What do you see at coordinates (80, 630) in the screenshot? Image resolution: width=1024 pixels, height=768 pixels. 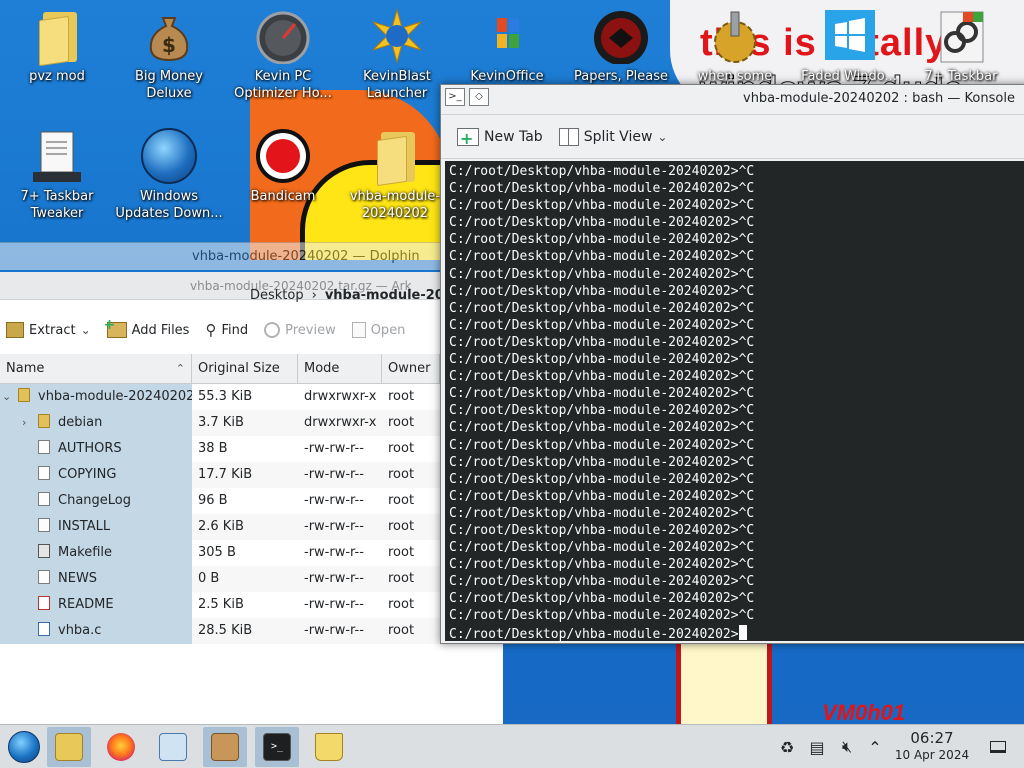 I see `file-name: vhba.c` at bounding box center [80, 630].